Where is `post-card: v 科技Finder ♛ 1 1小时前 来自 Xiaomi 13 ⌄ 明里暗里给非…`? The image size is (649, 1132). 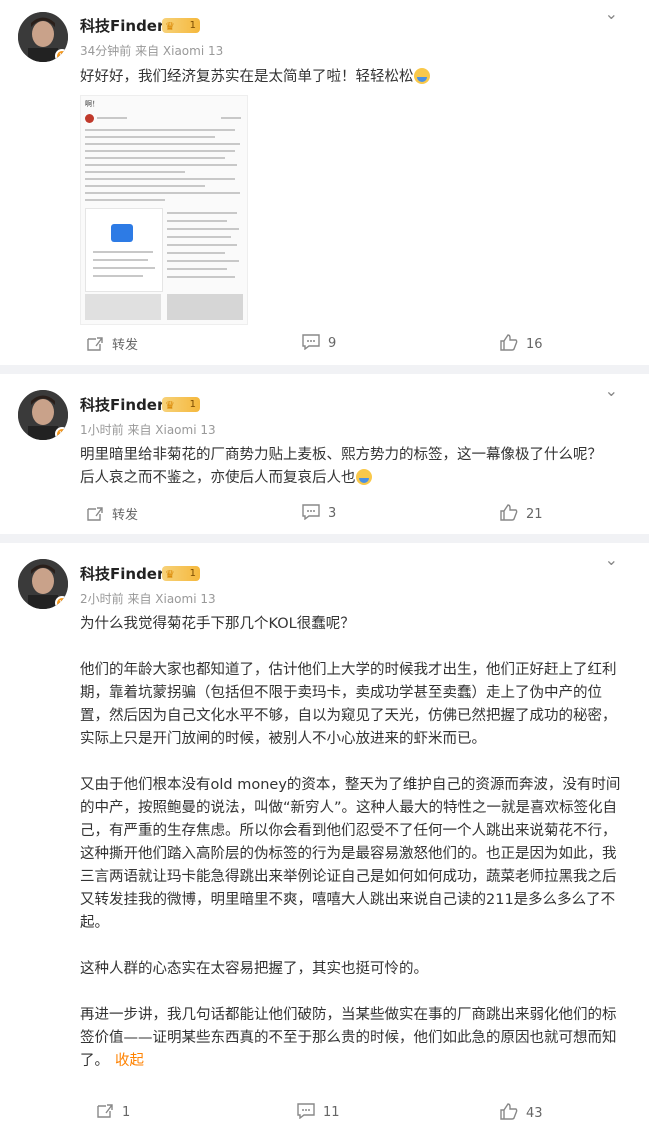 post-card: v 科技Finder ♛ 1 1小时前 来自 Xiaomi 13 ⌄ 明里暗里给非… is located at coordinates (324, 454).